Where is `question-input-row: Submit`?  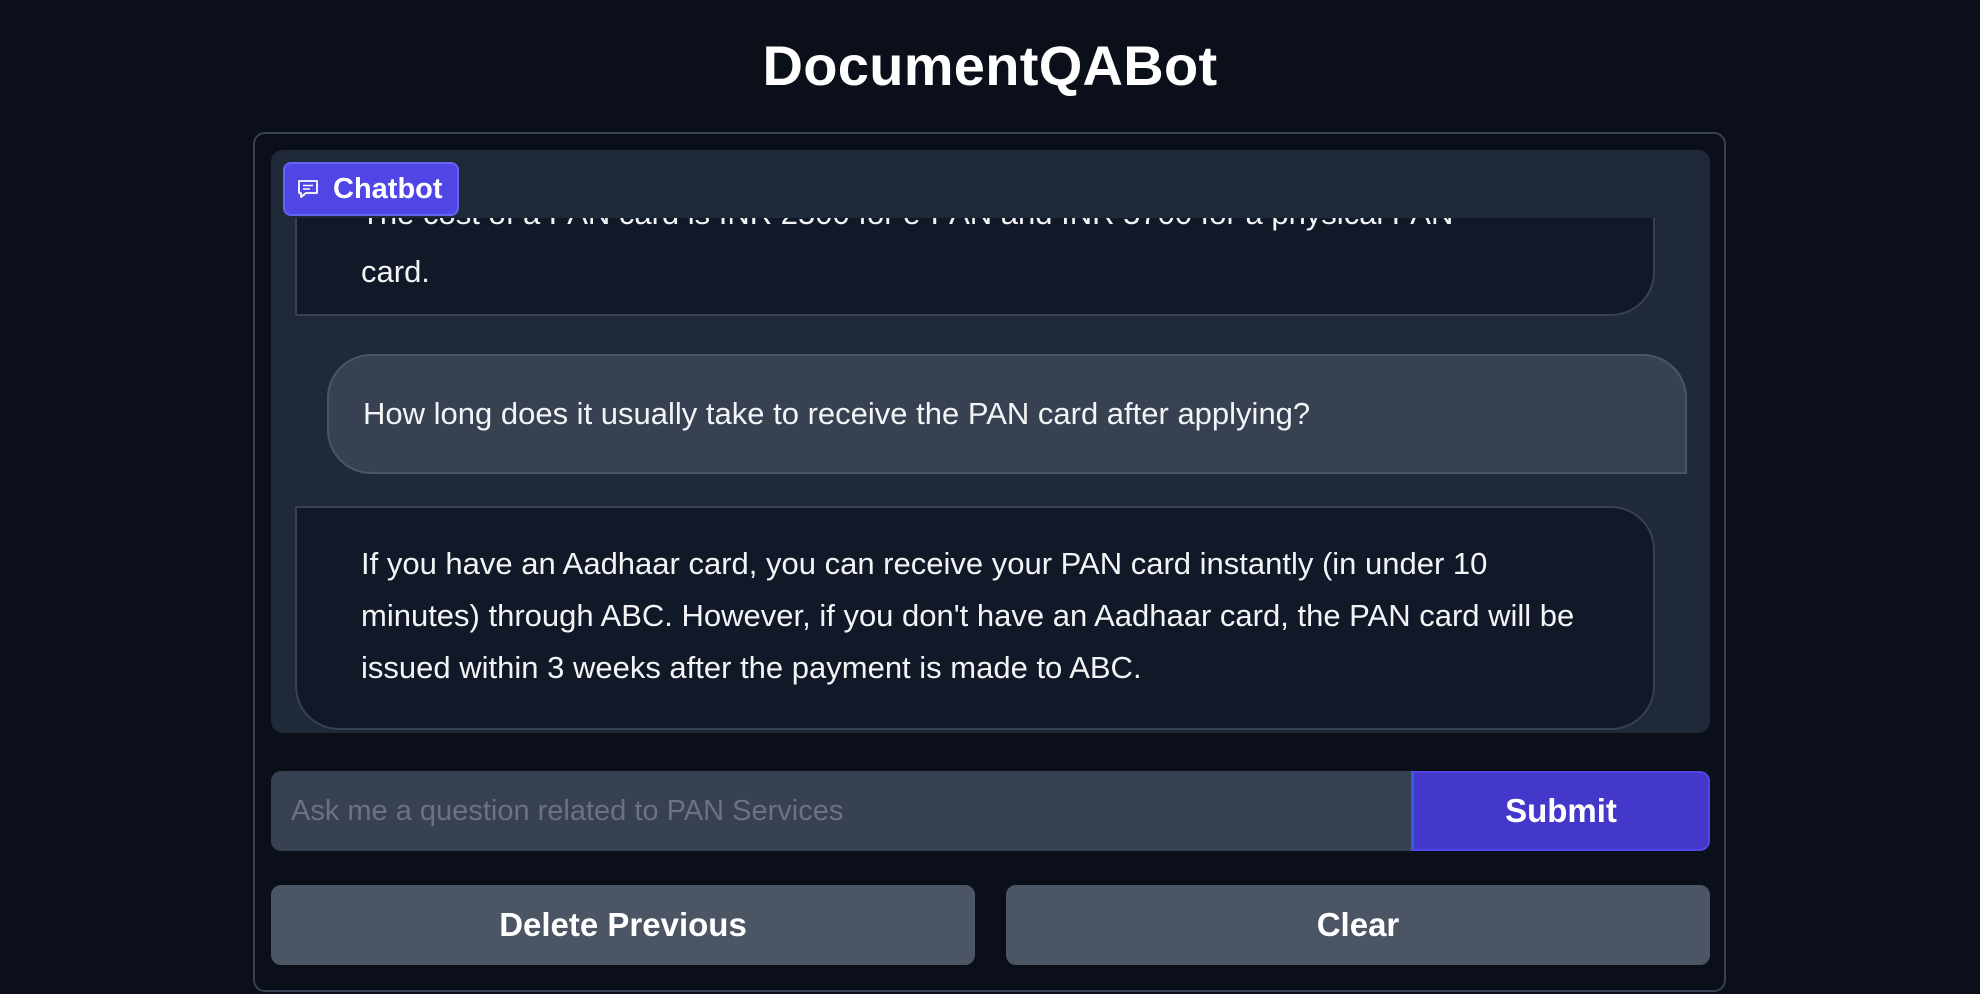 question-input-row: Submit is located at coordinates (990, 811).